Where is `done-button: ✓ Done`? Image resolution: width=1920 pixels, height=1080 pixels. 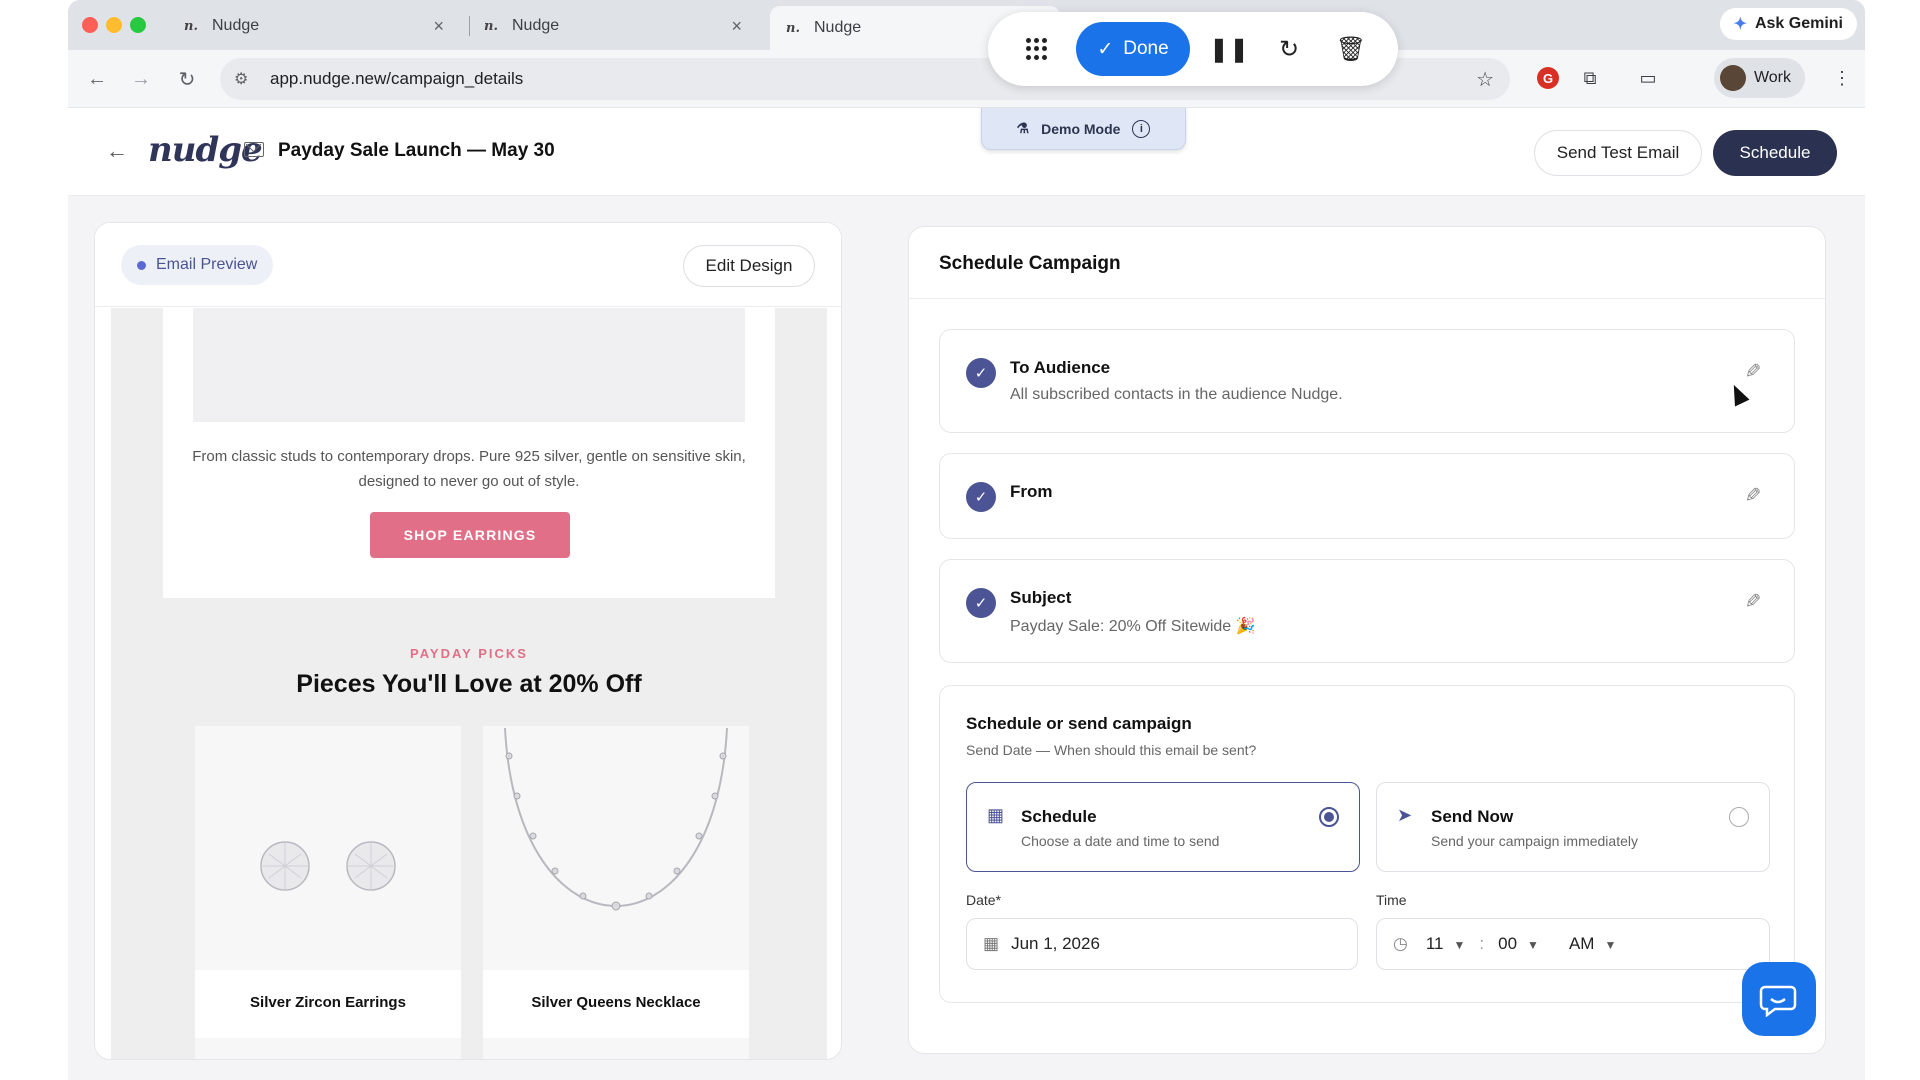 done-button: ✓ Done is located at coordinates (1133, 49).